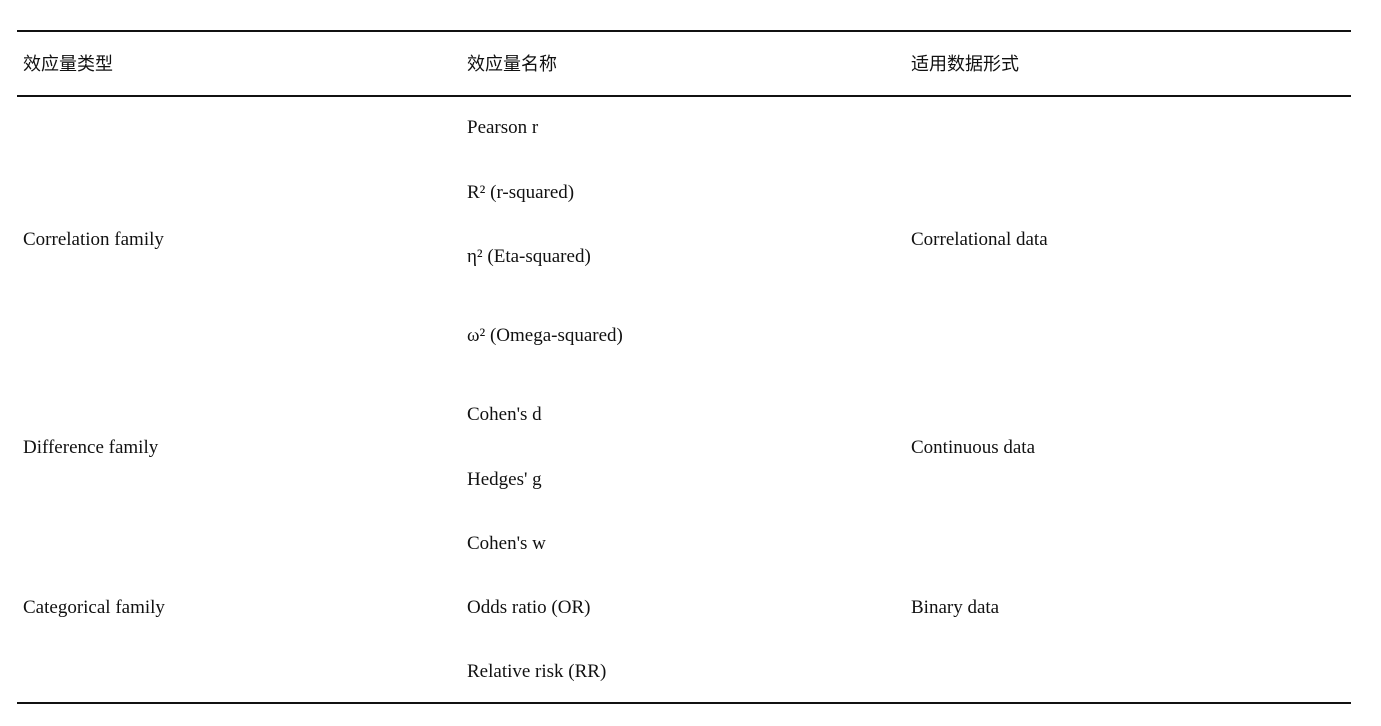 Image resolution: width=1381 pixels, height=726 pixels. I want to click on effect-name-cohens-w: Cohen's w, so click(506, 543).